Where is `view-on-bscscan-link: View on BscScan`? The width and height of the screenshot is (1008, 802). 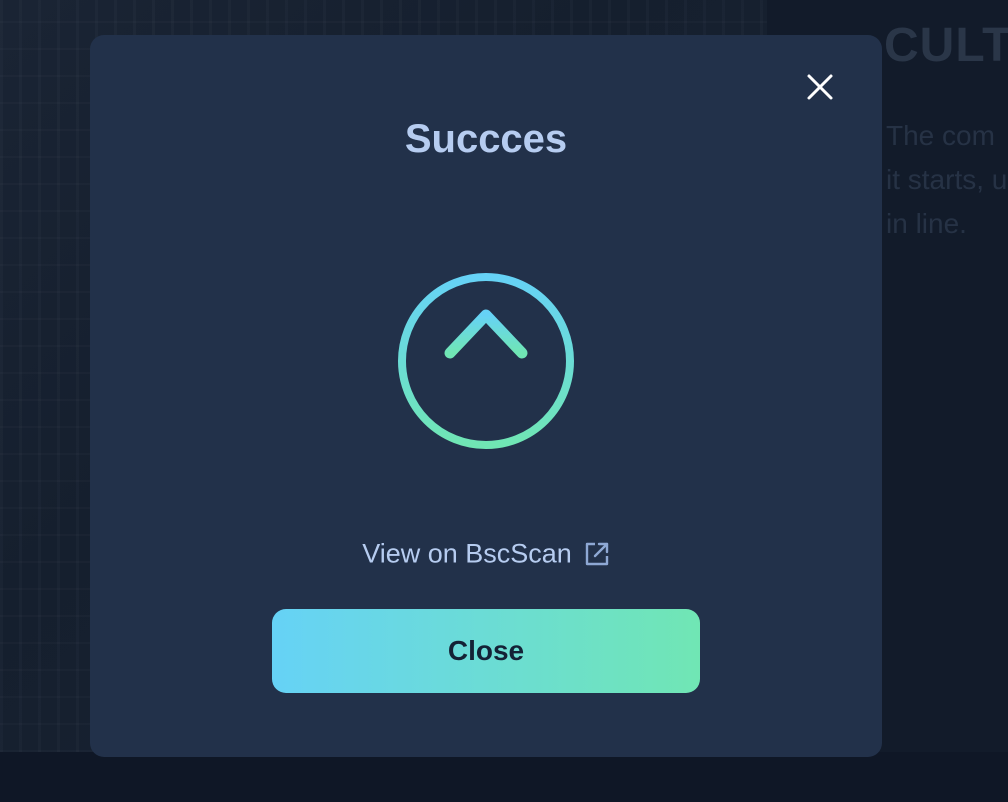 view-on-bscscan-link: View on BscScan is located at coordinates (486, 553).